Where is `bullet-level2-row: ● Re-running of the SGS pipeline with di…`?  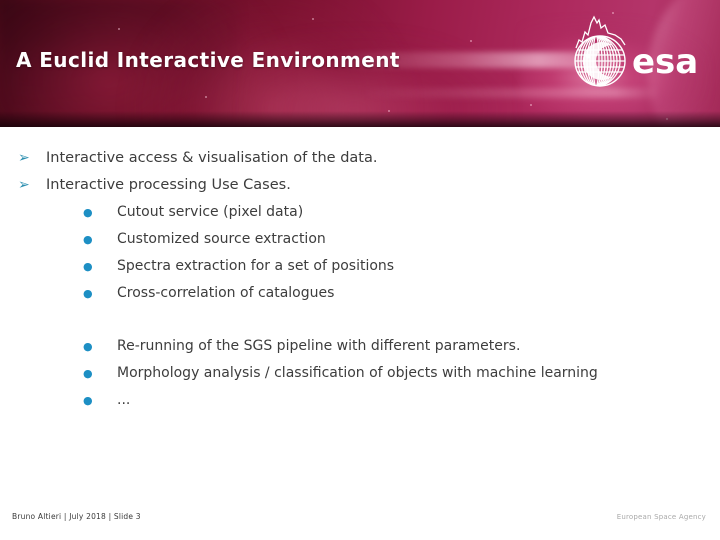 bullet-level2-row: ● Re-running of the SGS pipeline with di… is located at coordinates (301, 346).